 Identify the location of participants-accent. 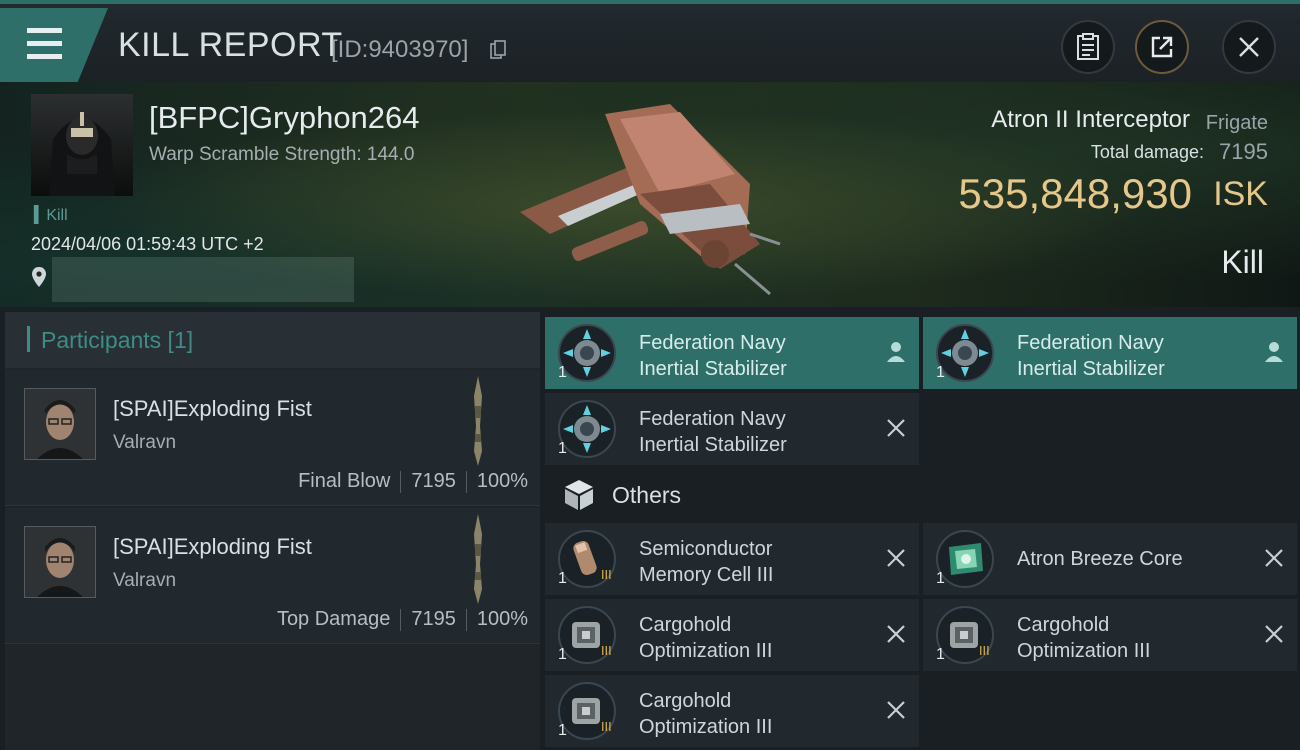
(28, 339).